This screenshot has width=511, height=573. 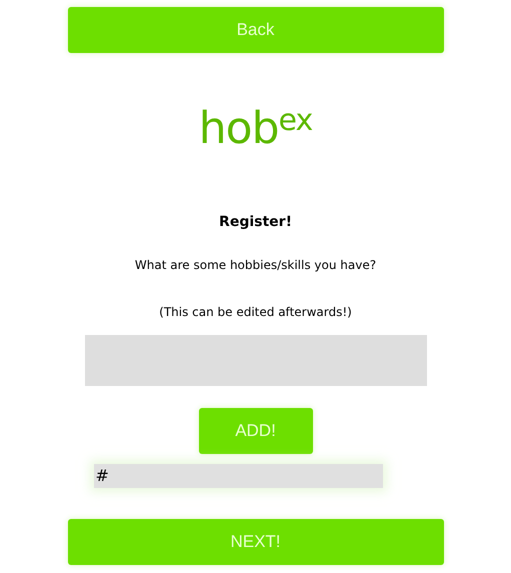 I want to click on back-button: Back, so click(x=256, y=30).